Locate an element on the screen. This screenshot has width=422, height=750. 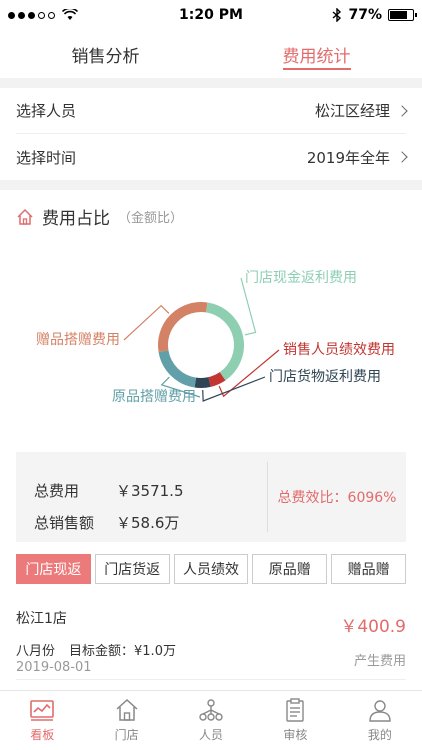
tab-expense-stats: 费用统计 is located at coordinates (316, 54).